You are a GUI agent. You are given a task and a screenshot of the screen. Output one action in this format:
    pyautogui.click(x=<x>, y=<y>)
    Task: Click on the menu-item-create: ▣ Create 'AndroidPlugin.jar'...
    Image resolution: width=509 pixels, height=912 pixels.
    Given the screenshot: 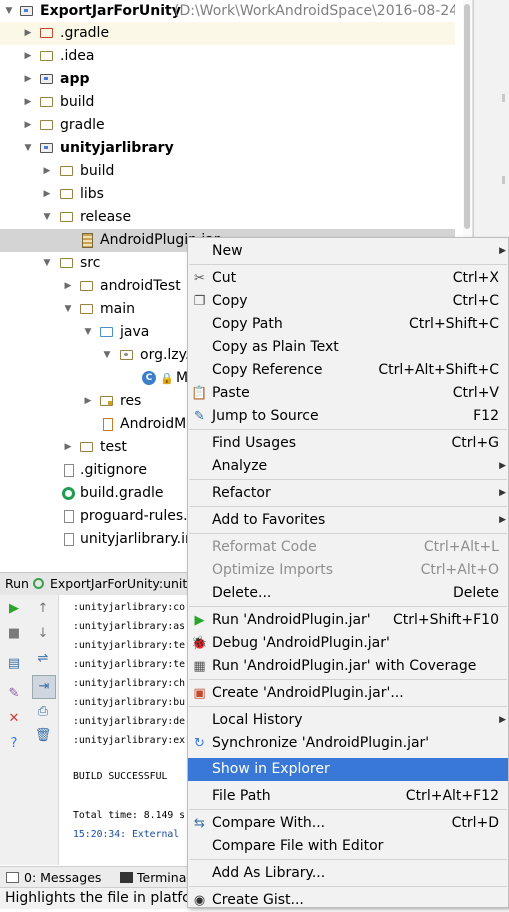 What is the action you would take?
    pyautogui.click(x=348, y=693)
    